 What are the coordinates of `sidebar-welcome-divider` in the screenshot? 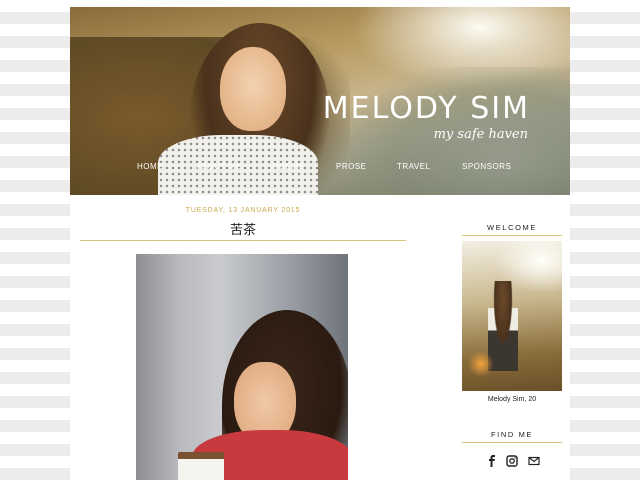 It's located at (512, 235).